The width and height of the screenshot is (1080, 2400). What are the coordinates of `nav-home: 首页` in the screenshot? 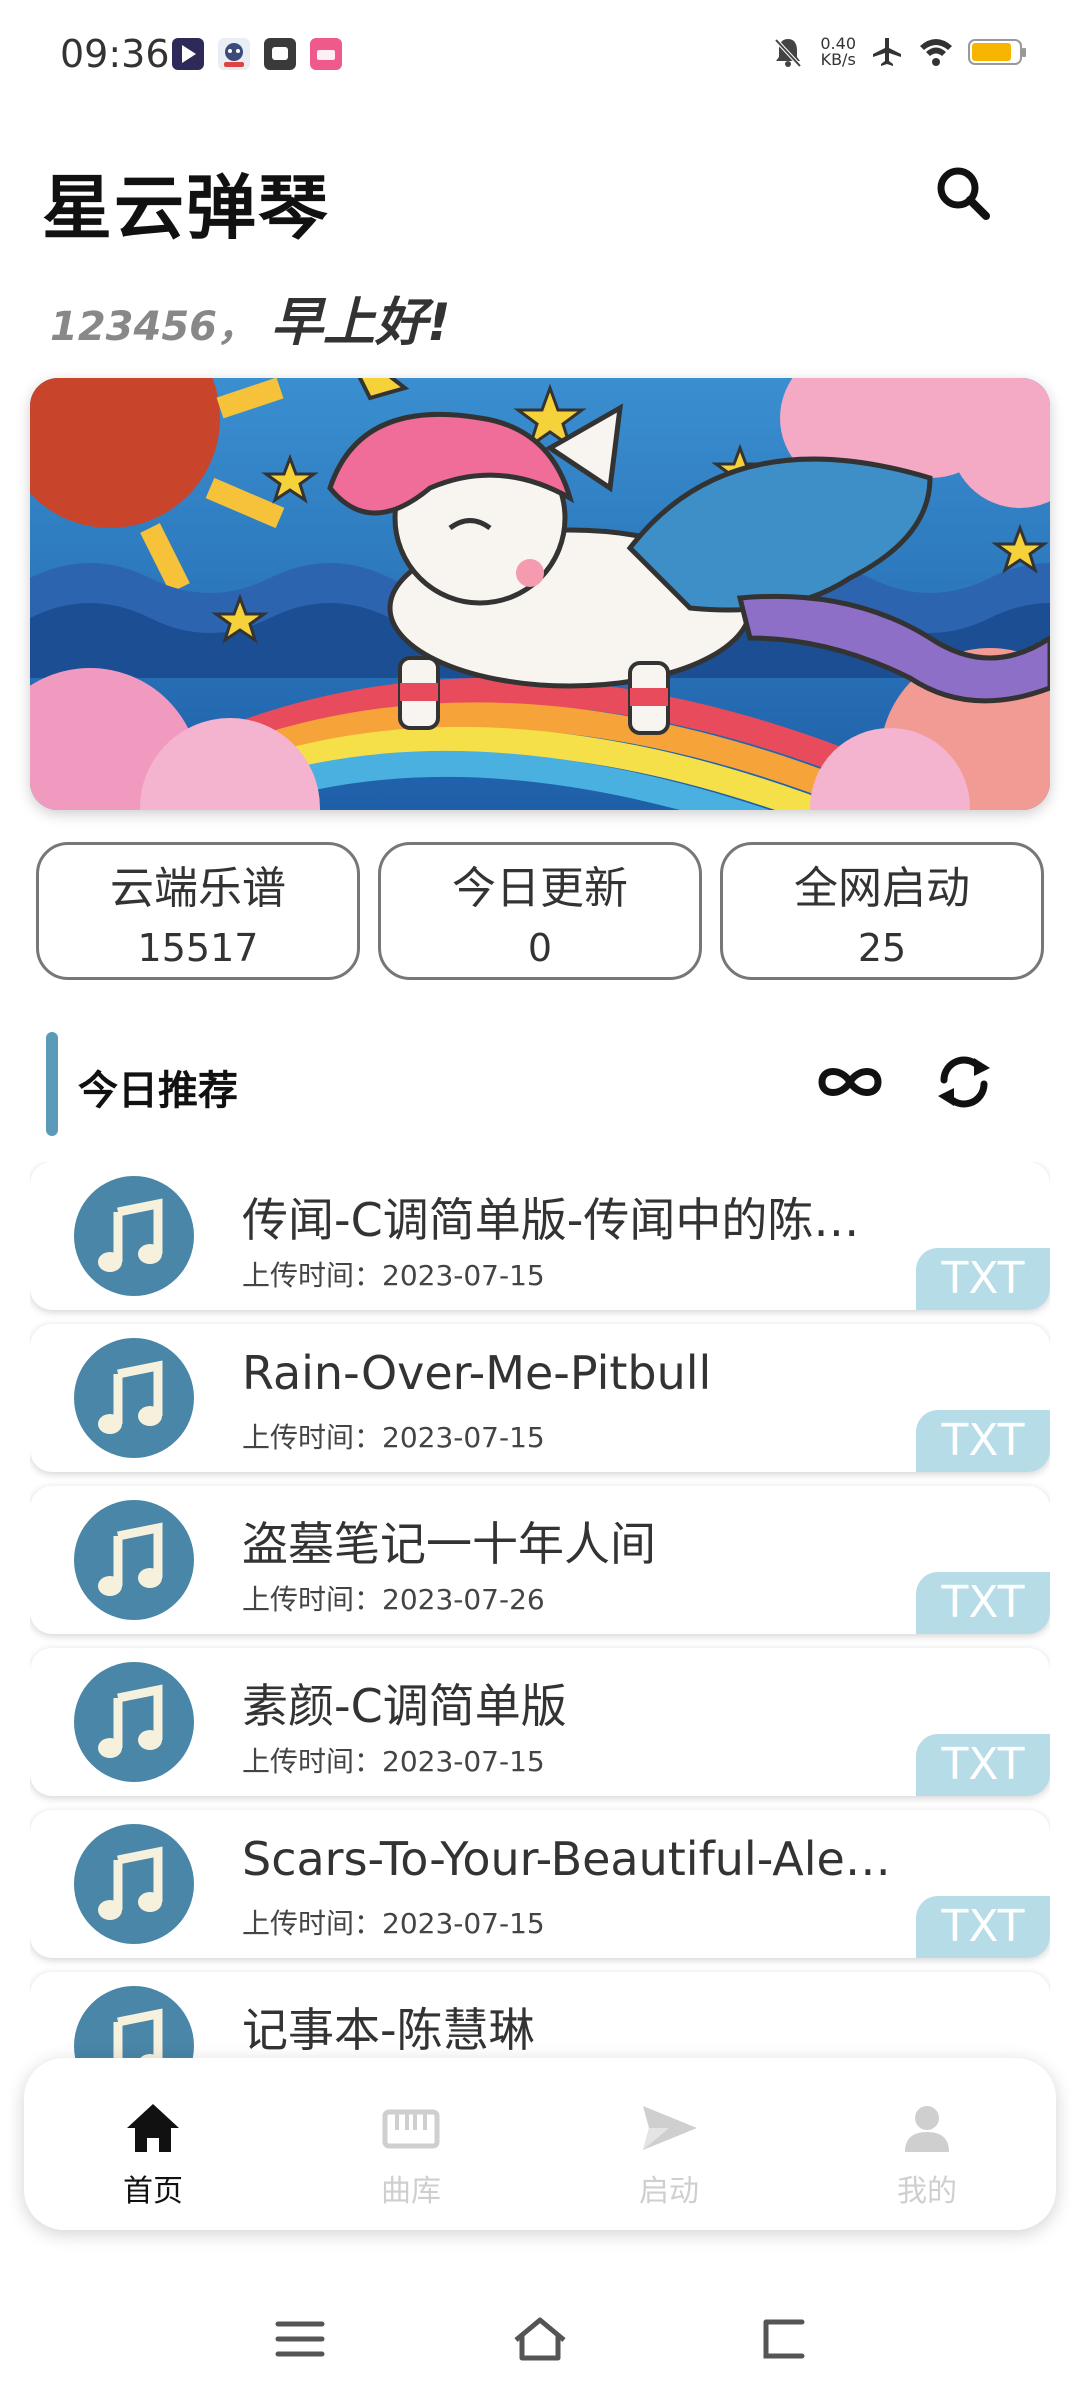 It's located at (153, 2144).